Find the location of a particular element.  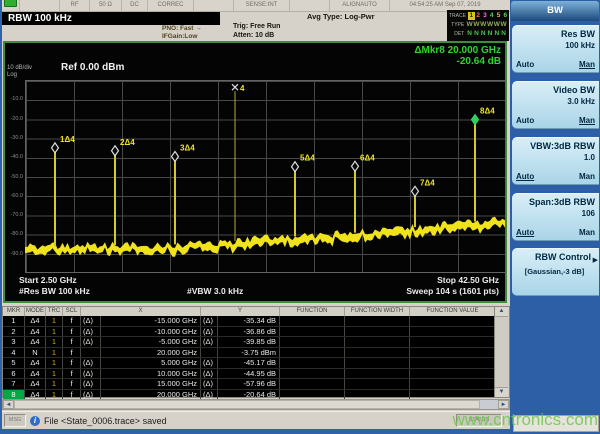

cell-function is located at coordinates (312, 321).